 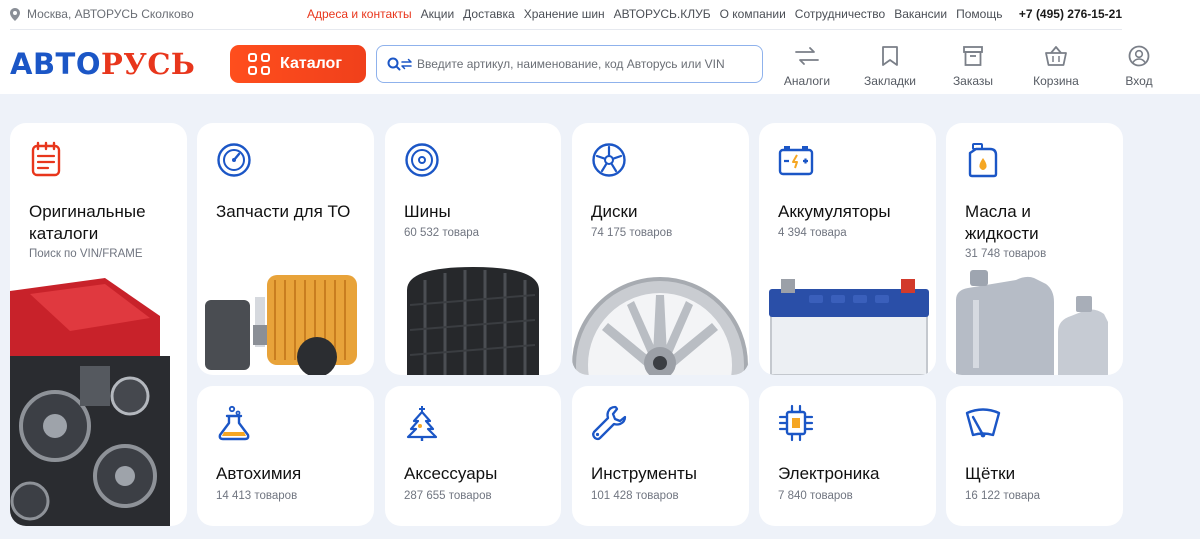 I want to click on air-freshener-icon, so click(x=422, y=423).